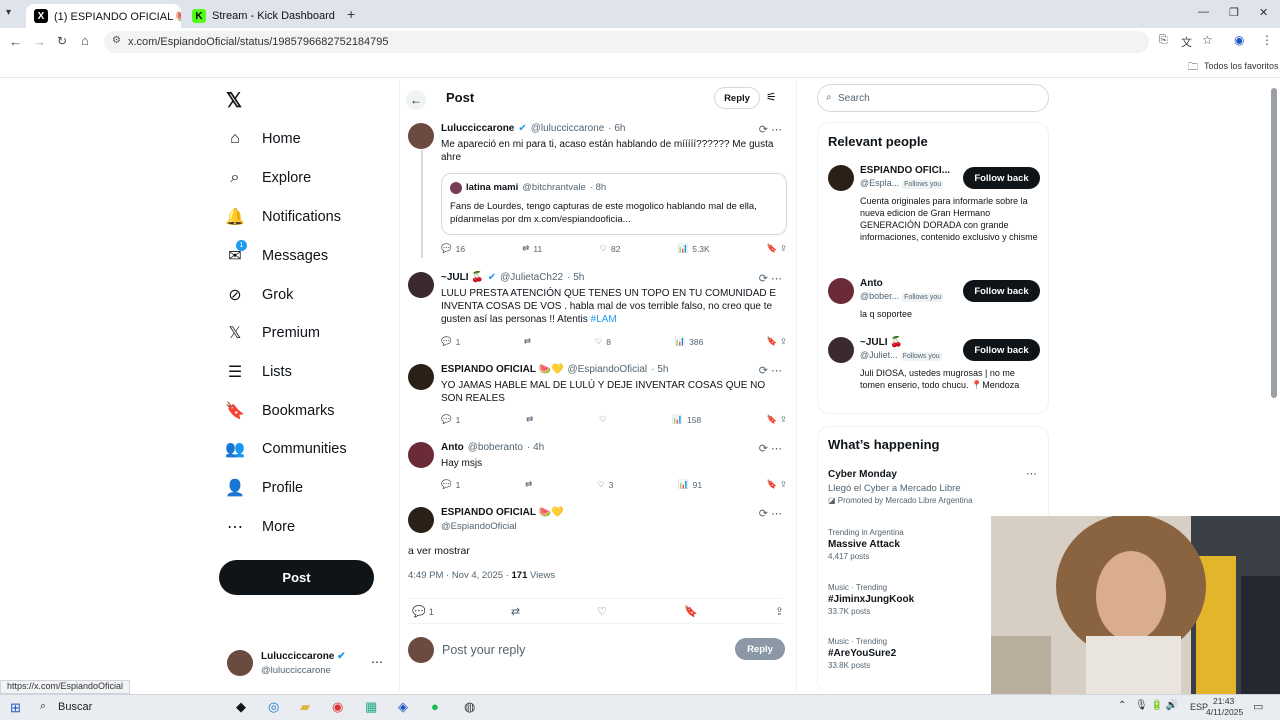 This screenshot has height=720, width=1280. I want to click on chrome-icon: ◉, so click(337, 707).